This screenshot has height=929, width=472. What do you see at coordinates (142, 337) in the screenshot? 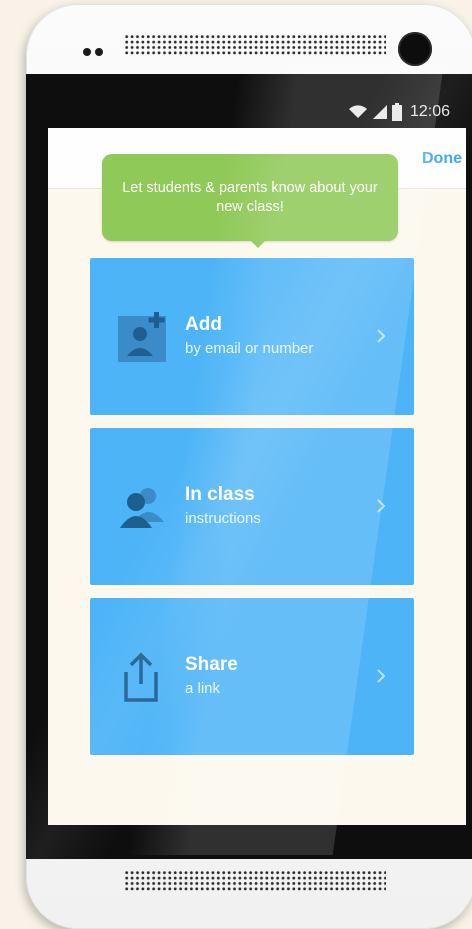
I see `add-contact-icon` at bounding box center [142, 337].